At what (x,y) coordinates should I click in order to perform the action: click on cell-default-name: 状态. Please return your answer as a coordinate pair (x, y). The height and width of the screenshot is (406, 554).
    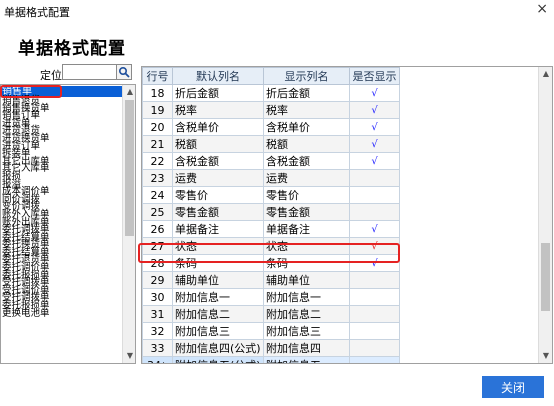
    Looking at the image, I should click on (218, 246).